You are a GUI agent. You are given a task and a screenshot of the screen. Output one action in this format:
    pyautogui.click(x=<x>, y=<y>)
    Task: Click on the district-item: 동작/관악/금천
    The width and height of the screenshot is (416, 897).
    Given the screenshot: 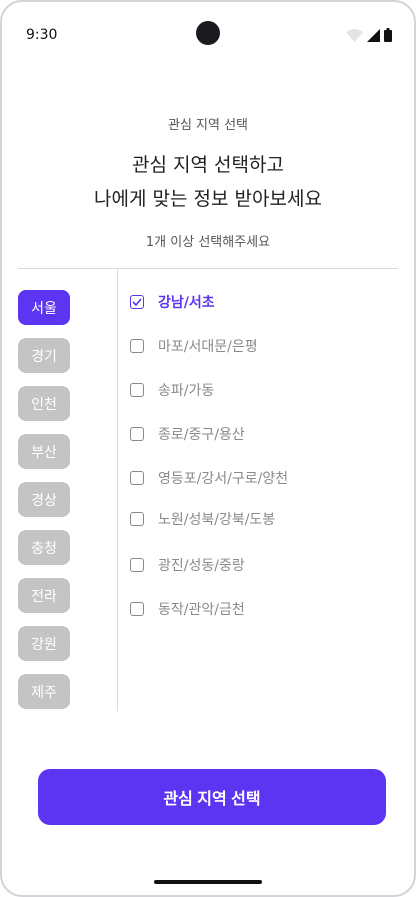 What is the action you would take?
    pyautogui.click(x=187, y=609)
    